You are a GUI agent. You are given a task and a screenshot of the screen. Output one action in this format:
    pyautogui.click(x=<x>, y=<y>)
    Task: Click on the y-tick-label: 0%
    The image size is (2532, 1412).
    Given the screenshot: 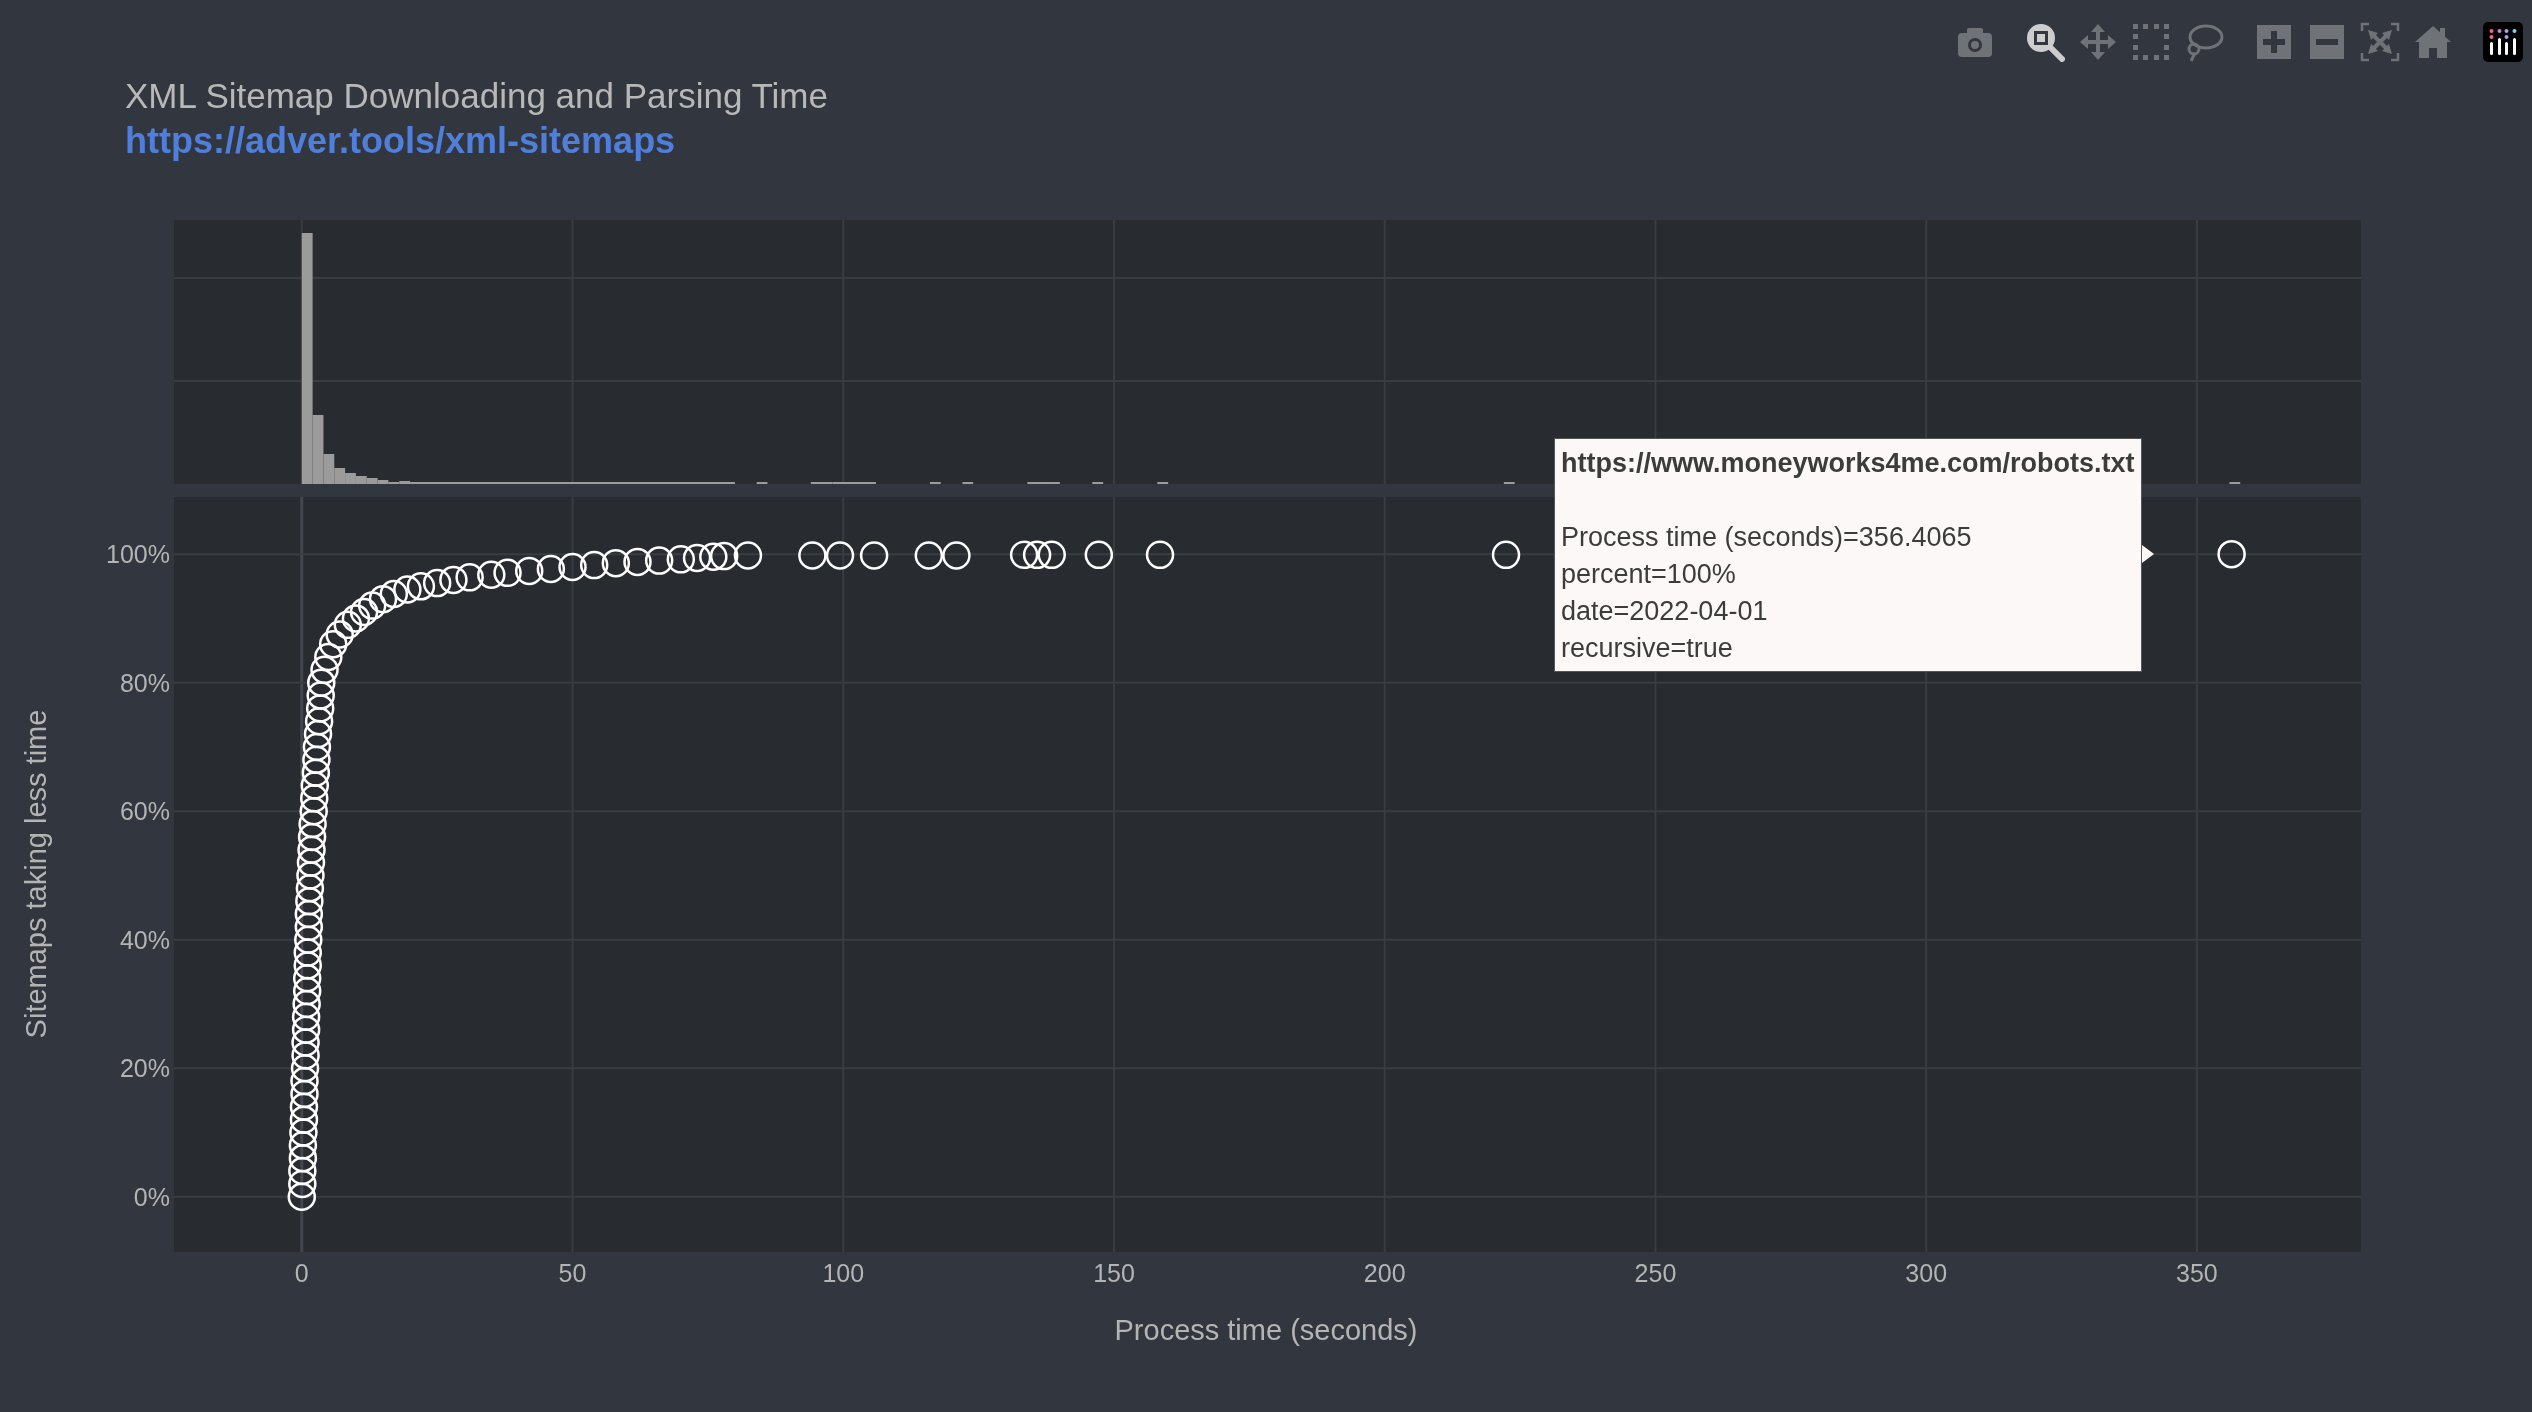 What is the action you would take?
    pyautogui.click(x=151, y=1196)
    